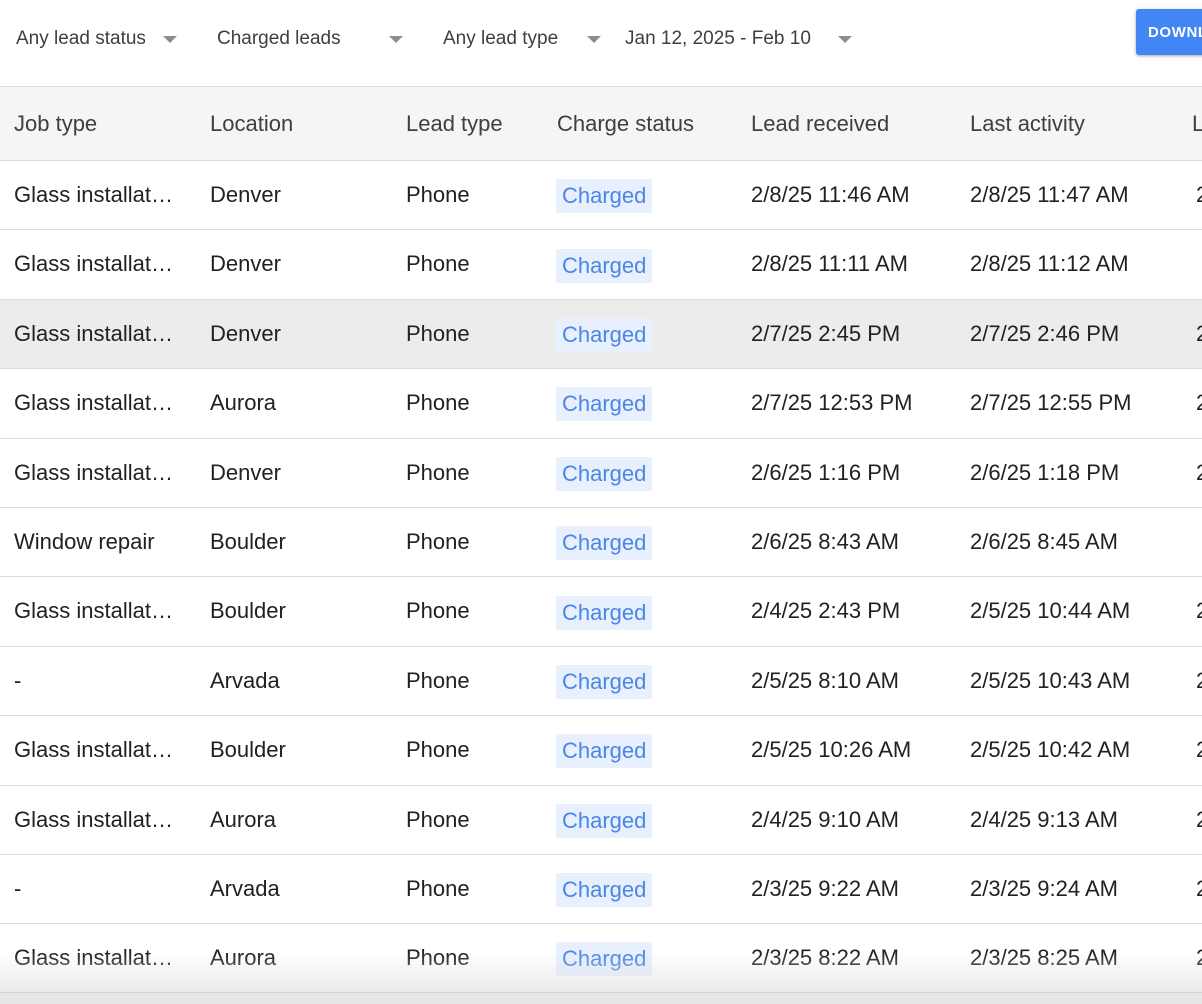 Image resolution: width=1202 pixels, height=1004 pixels. I want to click on cell-last-activity: 2/5/25 10:44 AM, so click(1050, 611).